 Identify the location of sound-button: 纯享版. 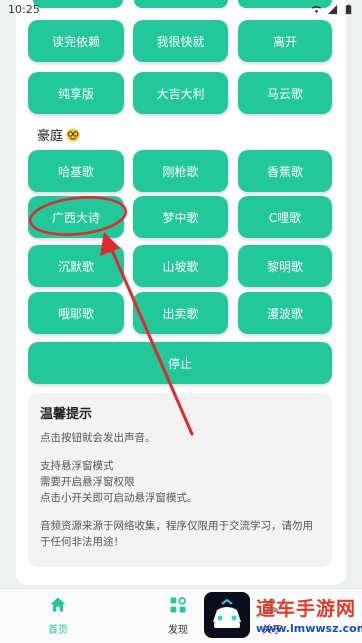
(76, 93).